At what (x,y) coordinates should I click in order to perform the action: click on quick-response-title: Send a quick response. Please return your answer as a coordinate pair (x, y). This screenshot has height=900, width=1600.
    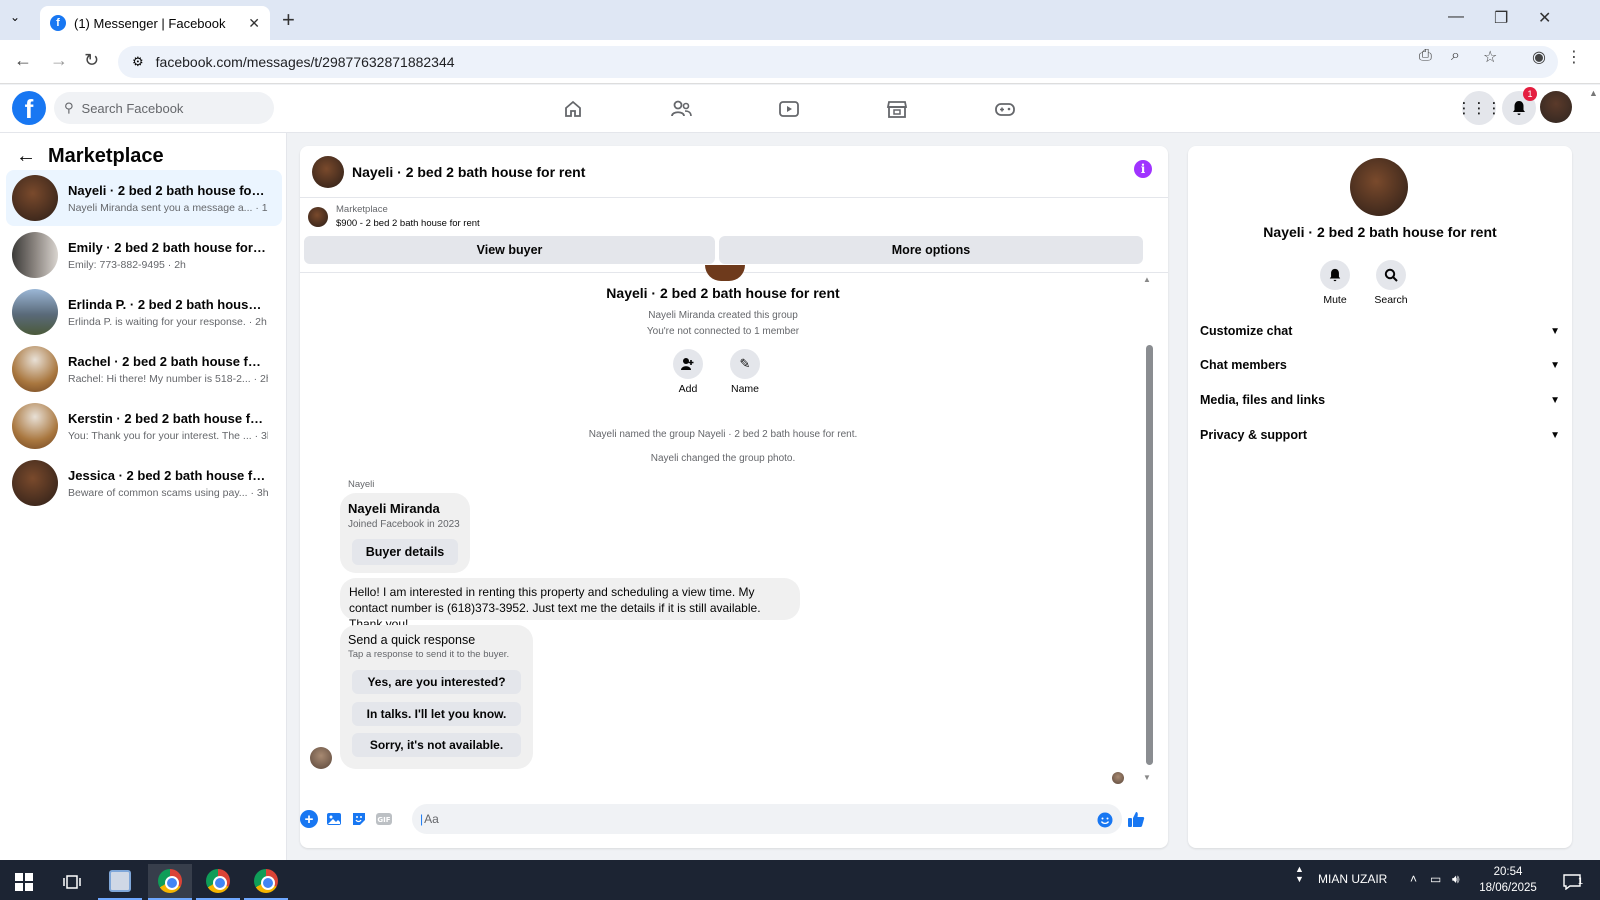
    Looking at the image, I should click on (412, 640).